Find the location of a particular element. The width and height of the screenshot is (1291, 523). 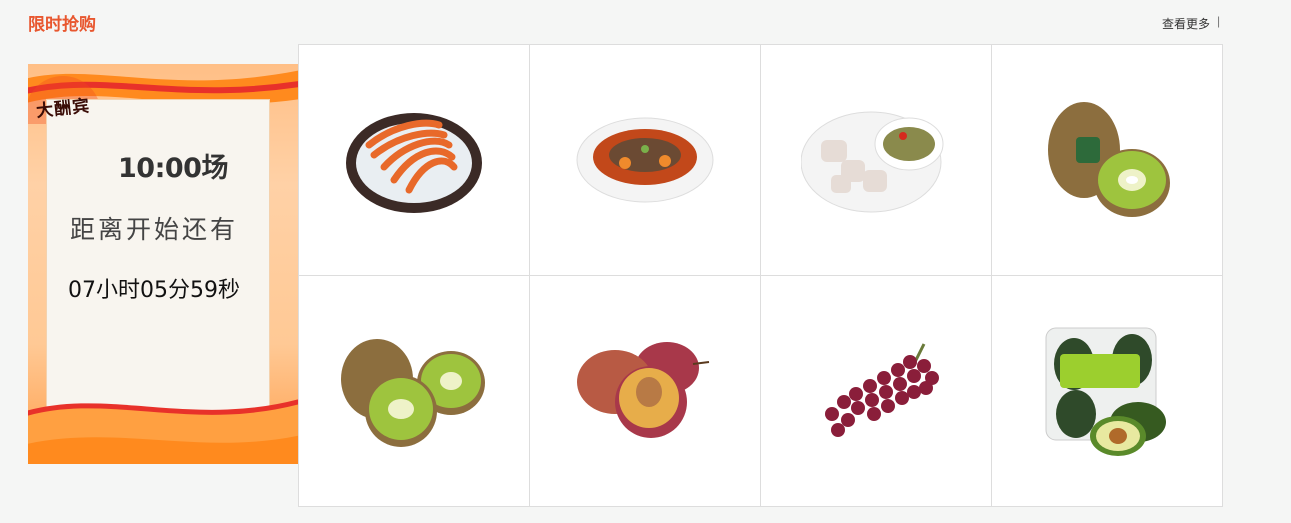

ribbon-decoration-bottom is located at coordinates (163, 431).